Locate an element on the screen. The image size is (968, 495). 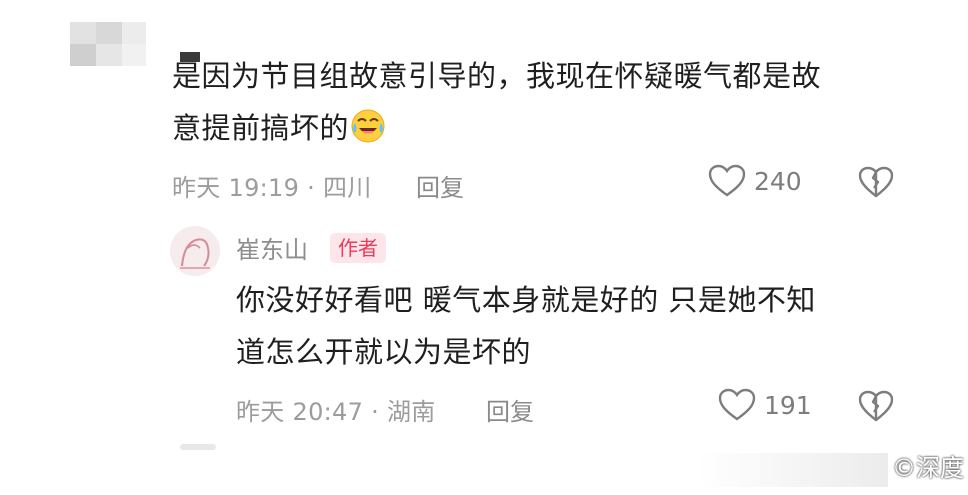
like-button: 240 is located at coordinates (755, 181).